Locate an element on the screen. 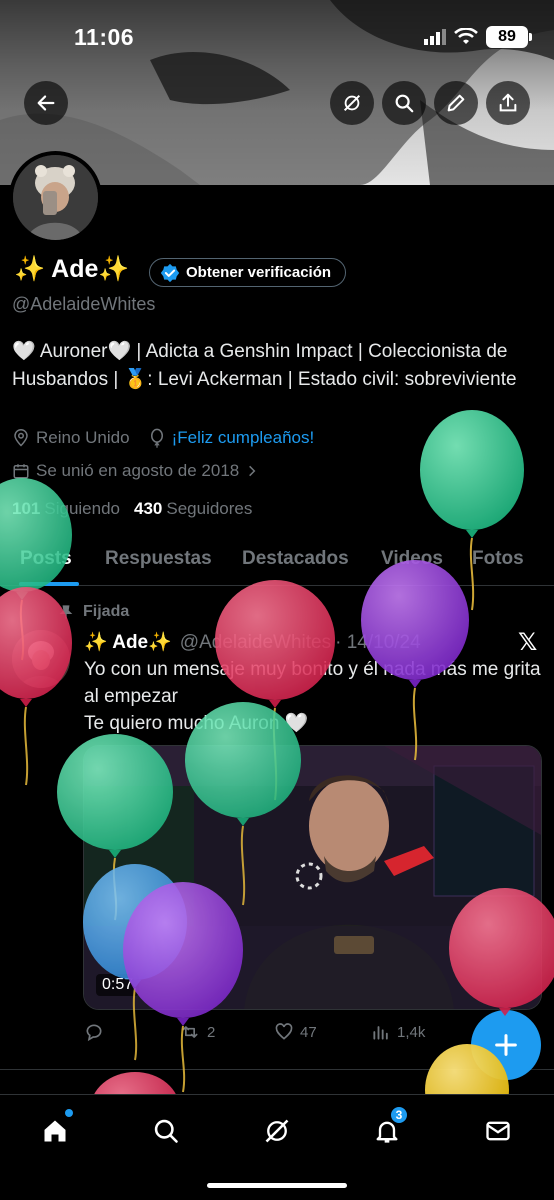  x-logo-icon: 𝕏 is located at coordinates (528, 642).